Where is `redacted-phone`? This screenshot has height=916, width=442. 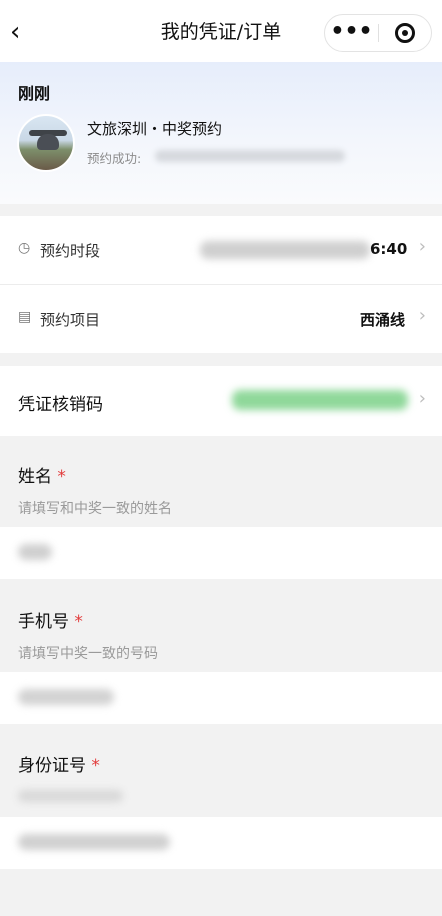 redacted-phone is located at coordinates (66, 697).